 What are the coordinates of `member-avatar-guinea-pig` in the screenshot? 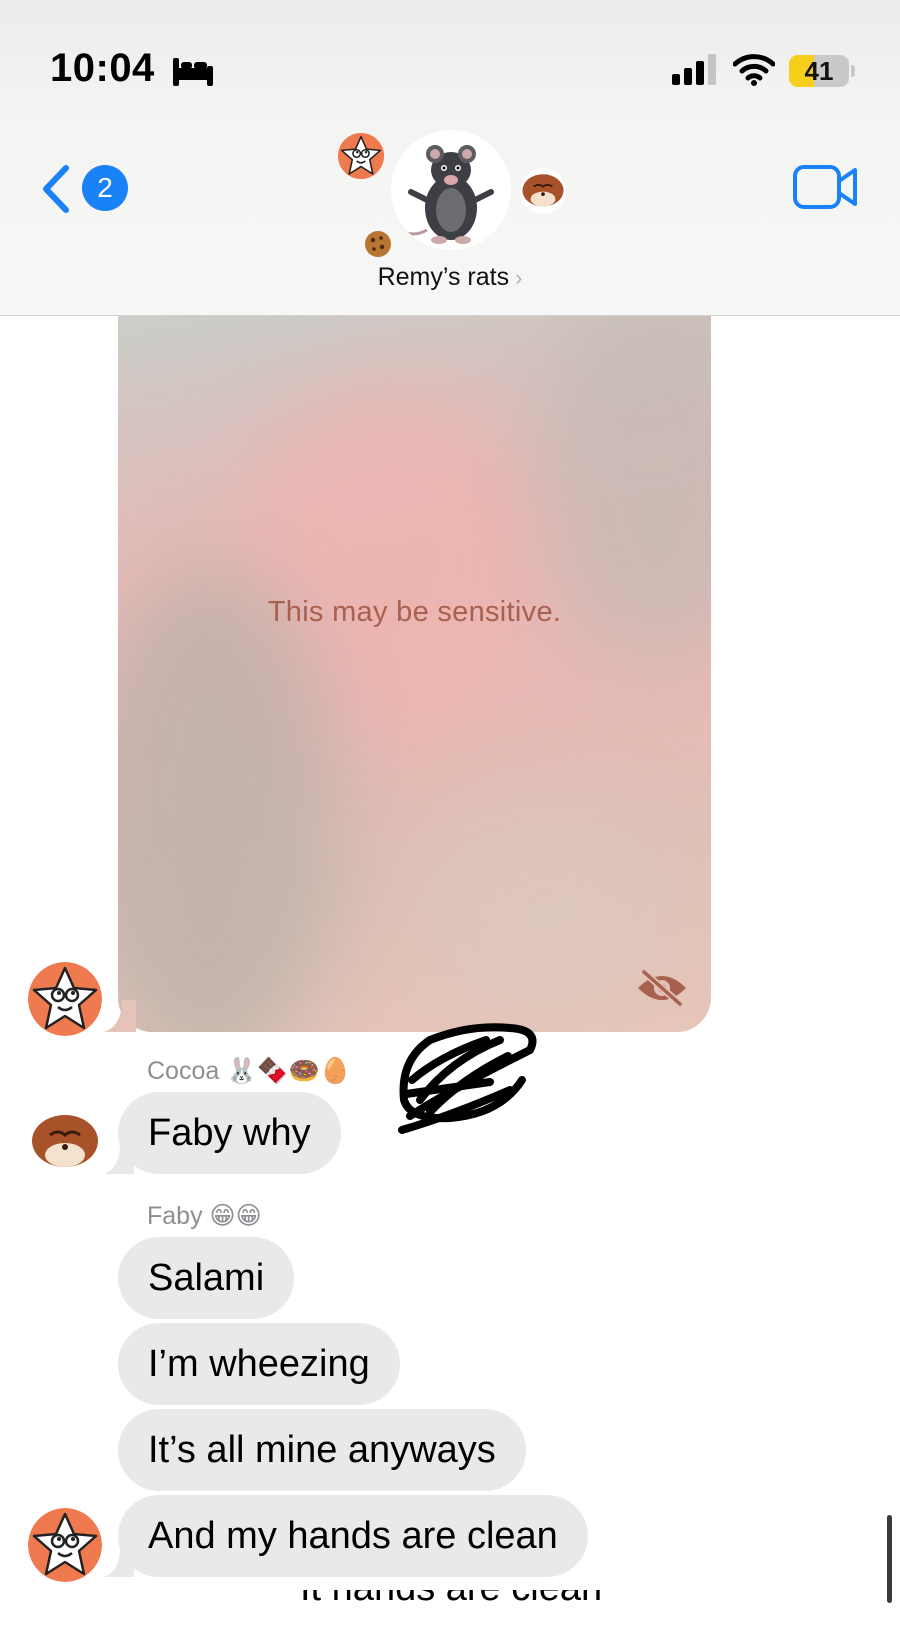 It's located at (543, 191).